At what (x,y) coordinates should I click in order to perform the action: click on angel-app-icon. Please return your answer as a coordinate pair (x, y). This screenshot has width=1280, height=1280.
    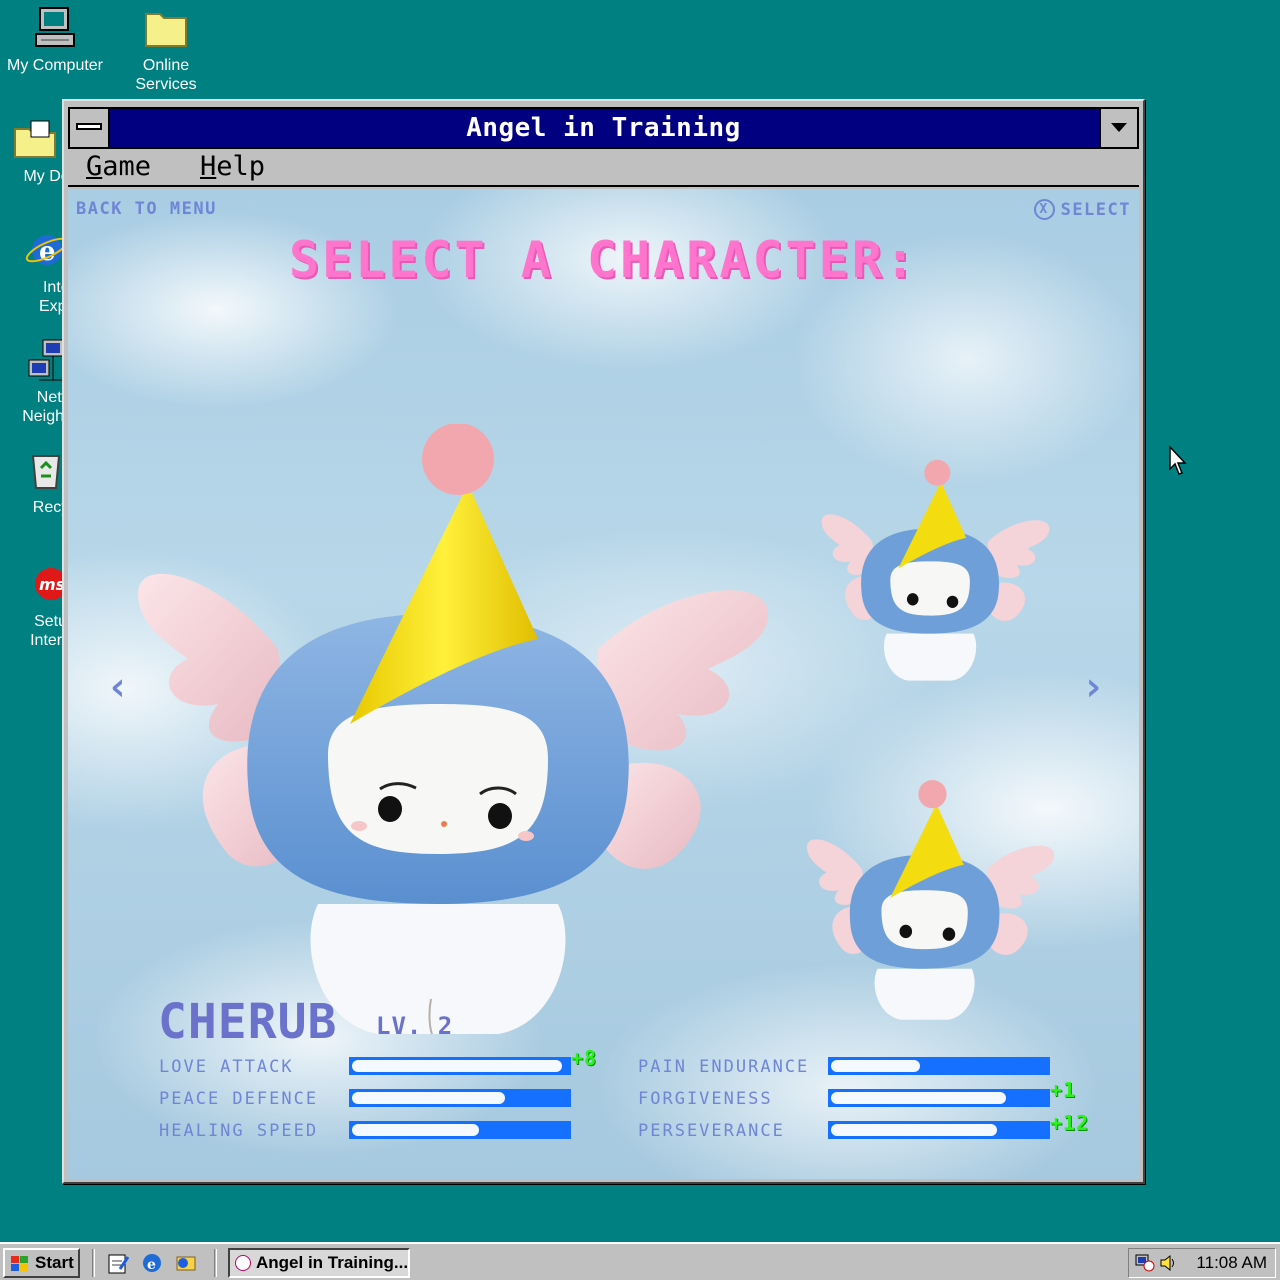
    Looking at the image, I should click on (243, 1263).